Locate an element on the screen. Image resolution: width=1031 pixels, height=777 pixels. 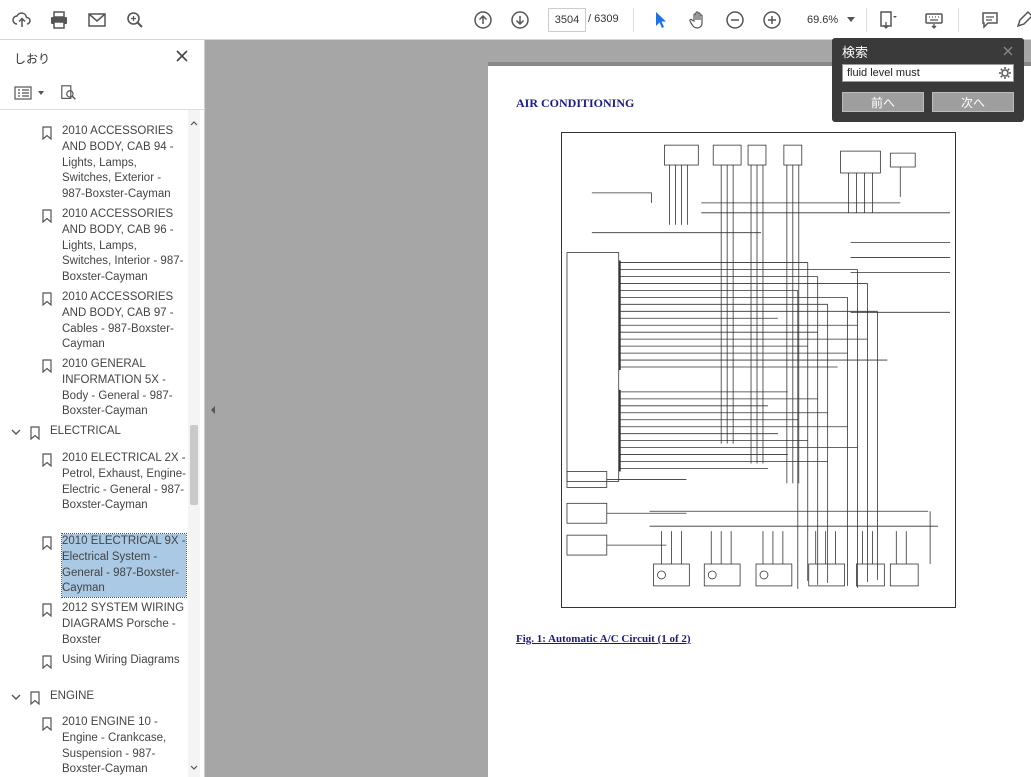
keyboard-icon is located at coordinates (934, 20).